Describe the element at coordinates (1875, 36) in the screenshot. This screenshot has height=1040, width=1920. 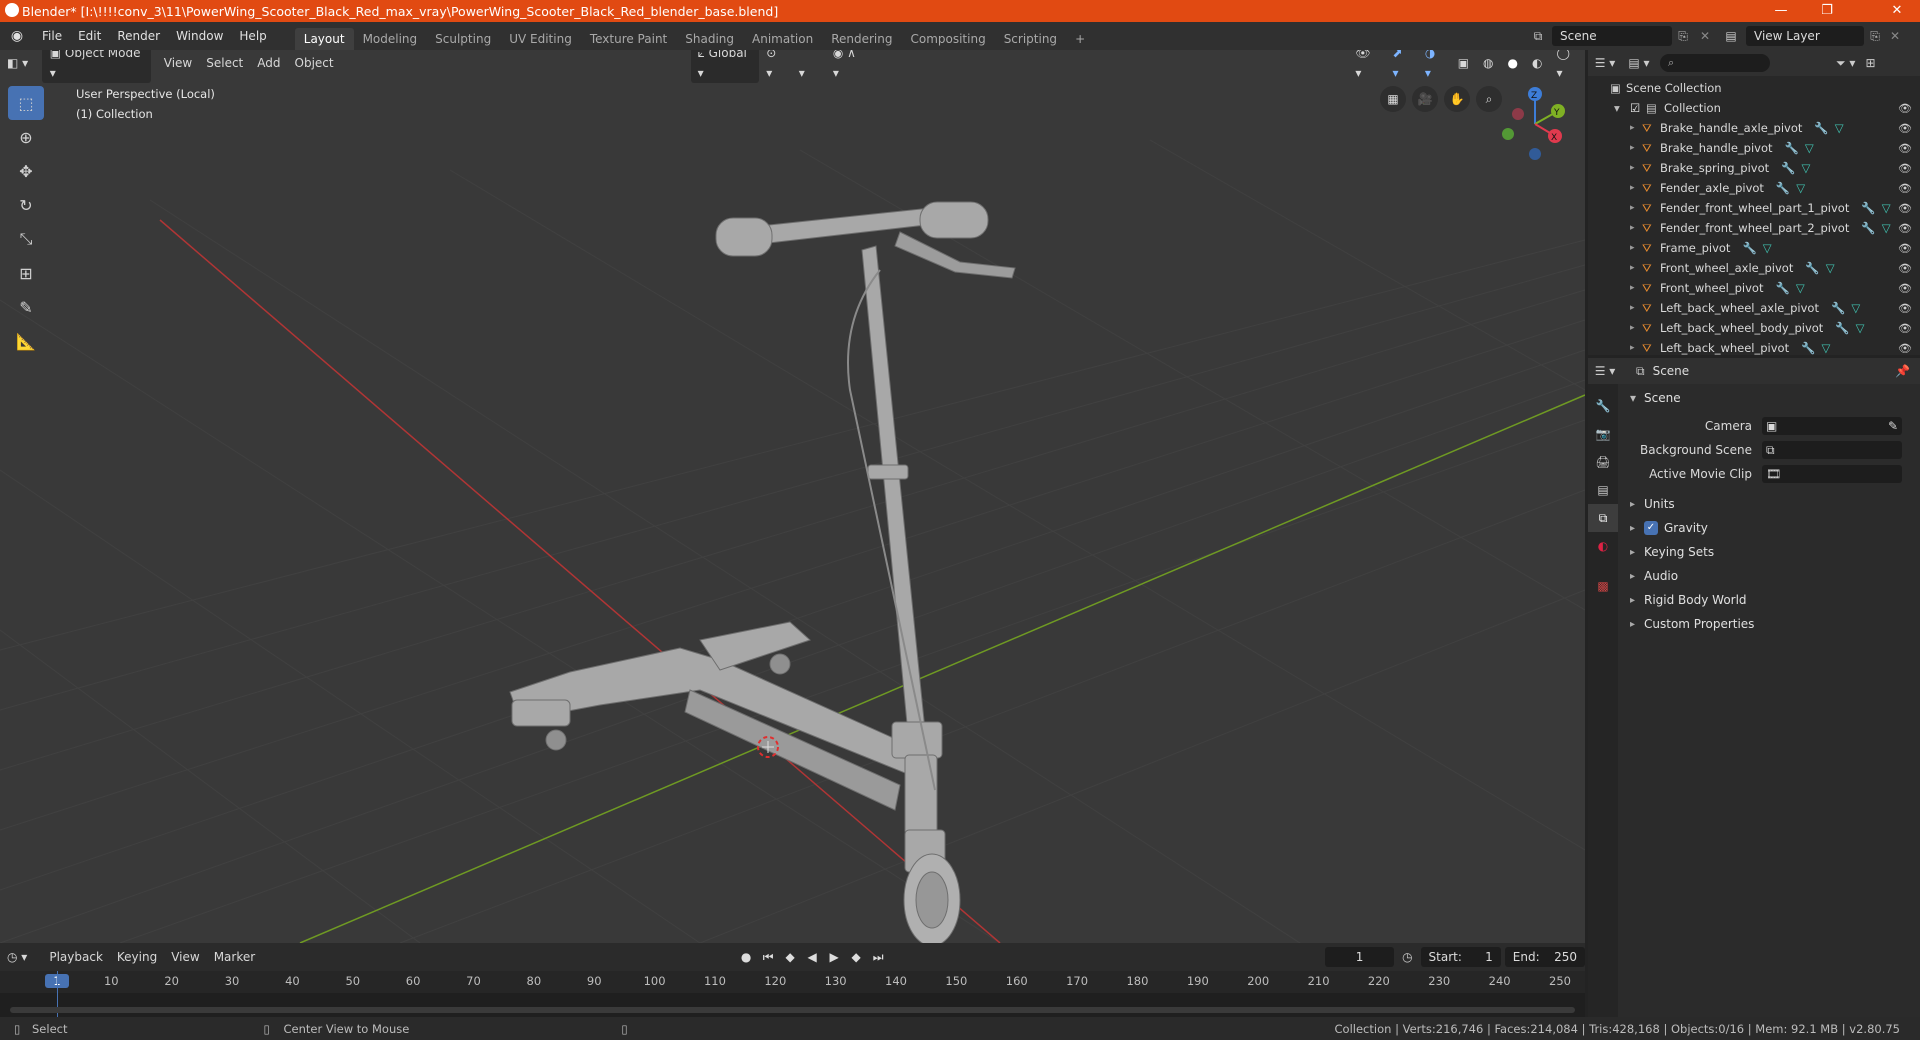
I see `new-view-layer-icon: ⎘` at that location.